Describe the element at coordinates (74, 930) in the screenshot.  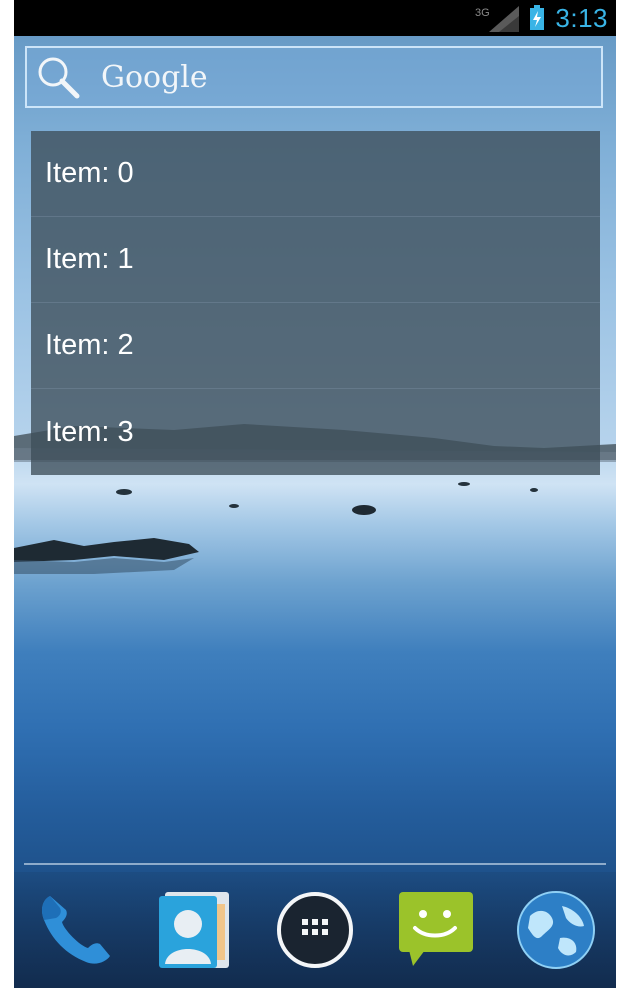
I see `phone-icon` at that location.